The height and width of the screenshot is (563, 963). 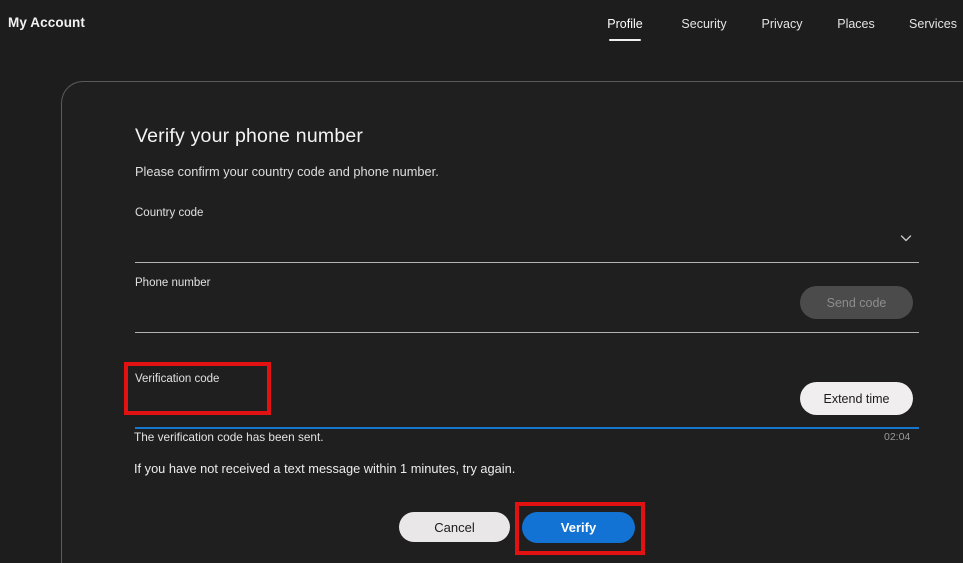 I want to click on nav-tab-security: Security, so click(x=704, y=24).